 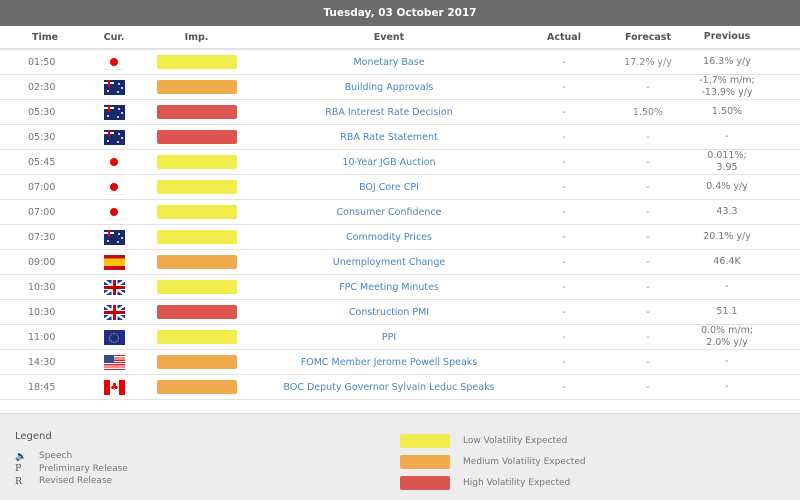 I want to click on table-row: 10:30 FPC Meeting Minutes - - -, so click(x=400, y=287).